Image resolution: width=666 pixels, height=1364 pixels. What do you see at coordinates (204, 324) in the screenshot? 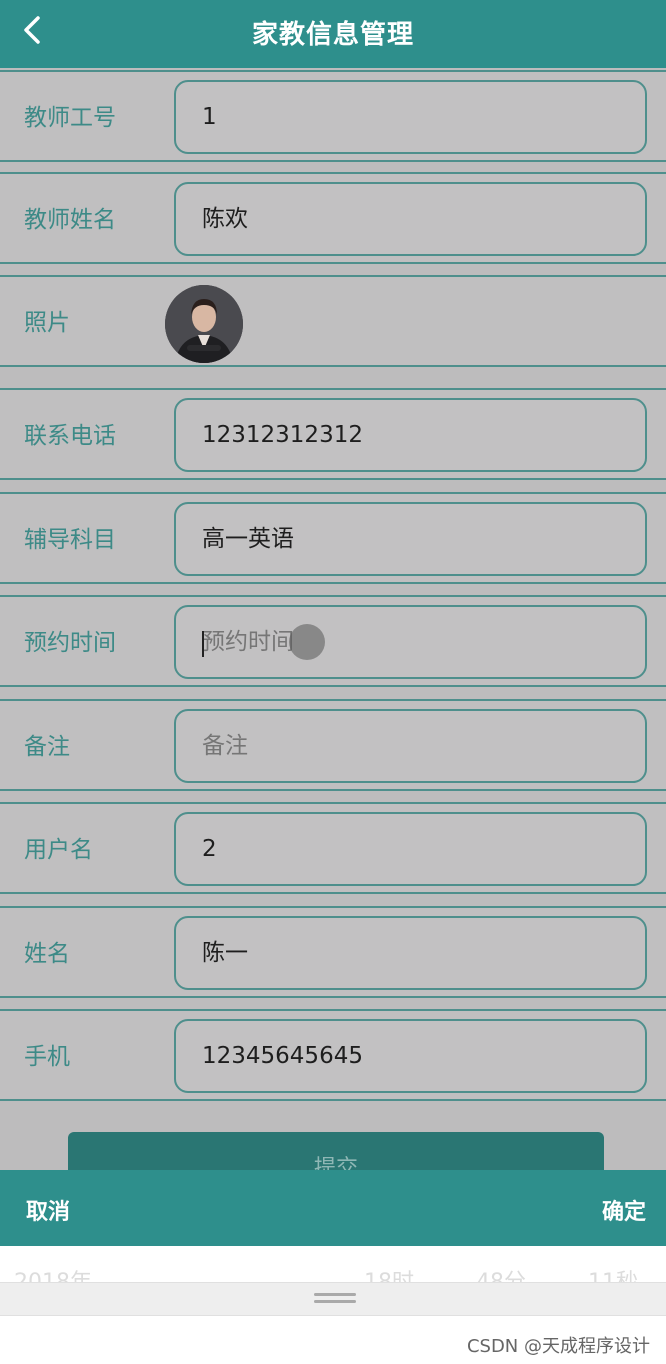
I see `teacher-photo-avatar` at bounding box center [204, 324].